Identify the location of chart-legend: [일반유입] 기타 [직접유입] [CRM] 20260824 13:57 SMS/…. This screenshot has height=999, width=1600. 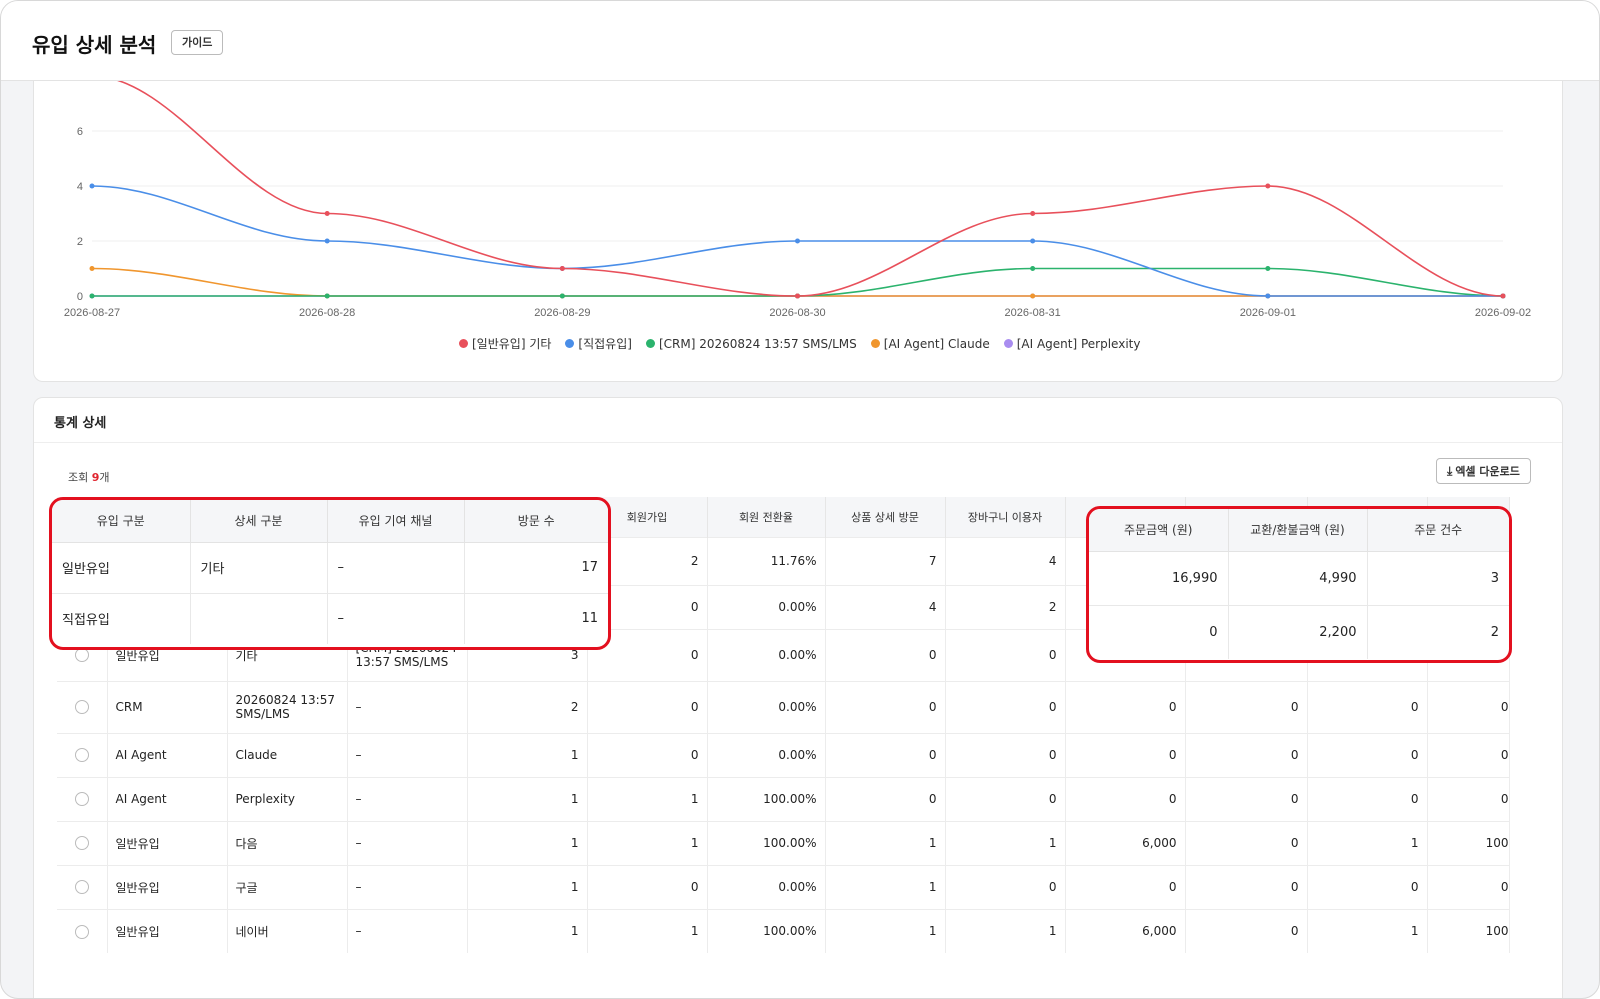
(799, 343).